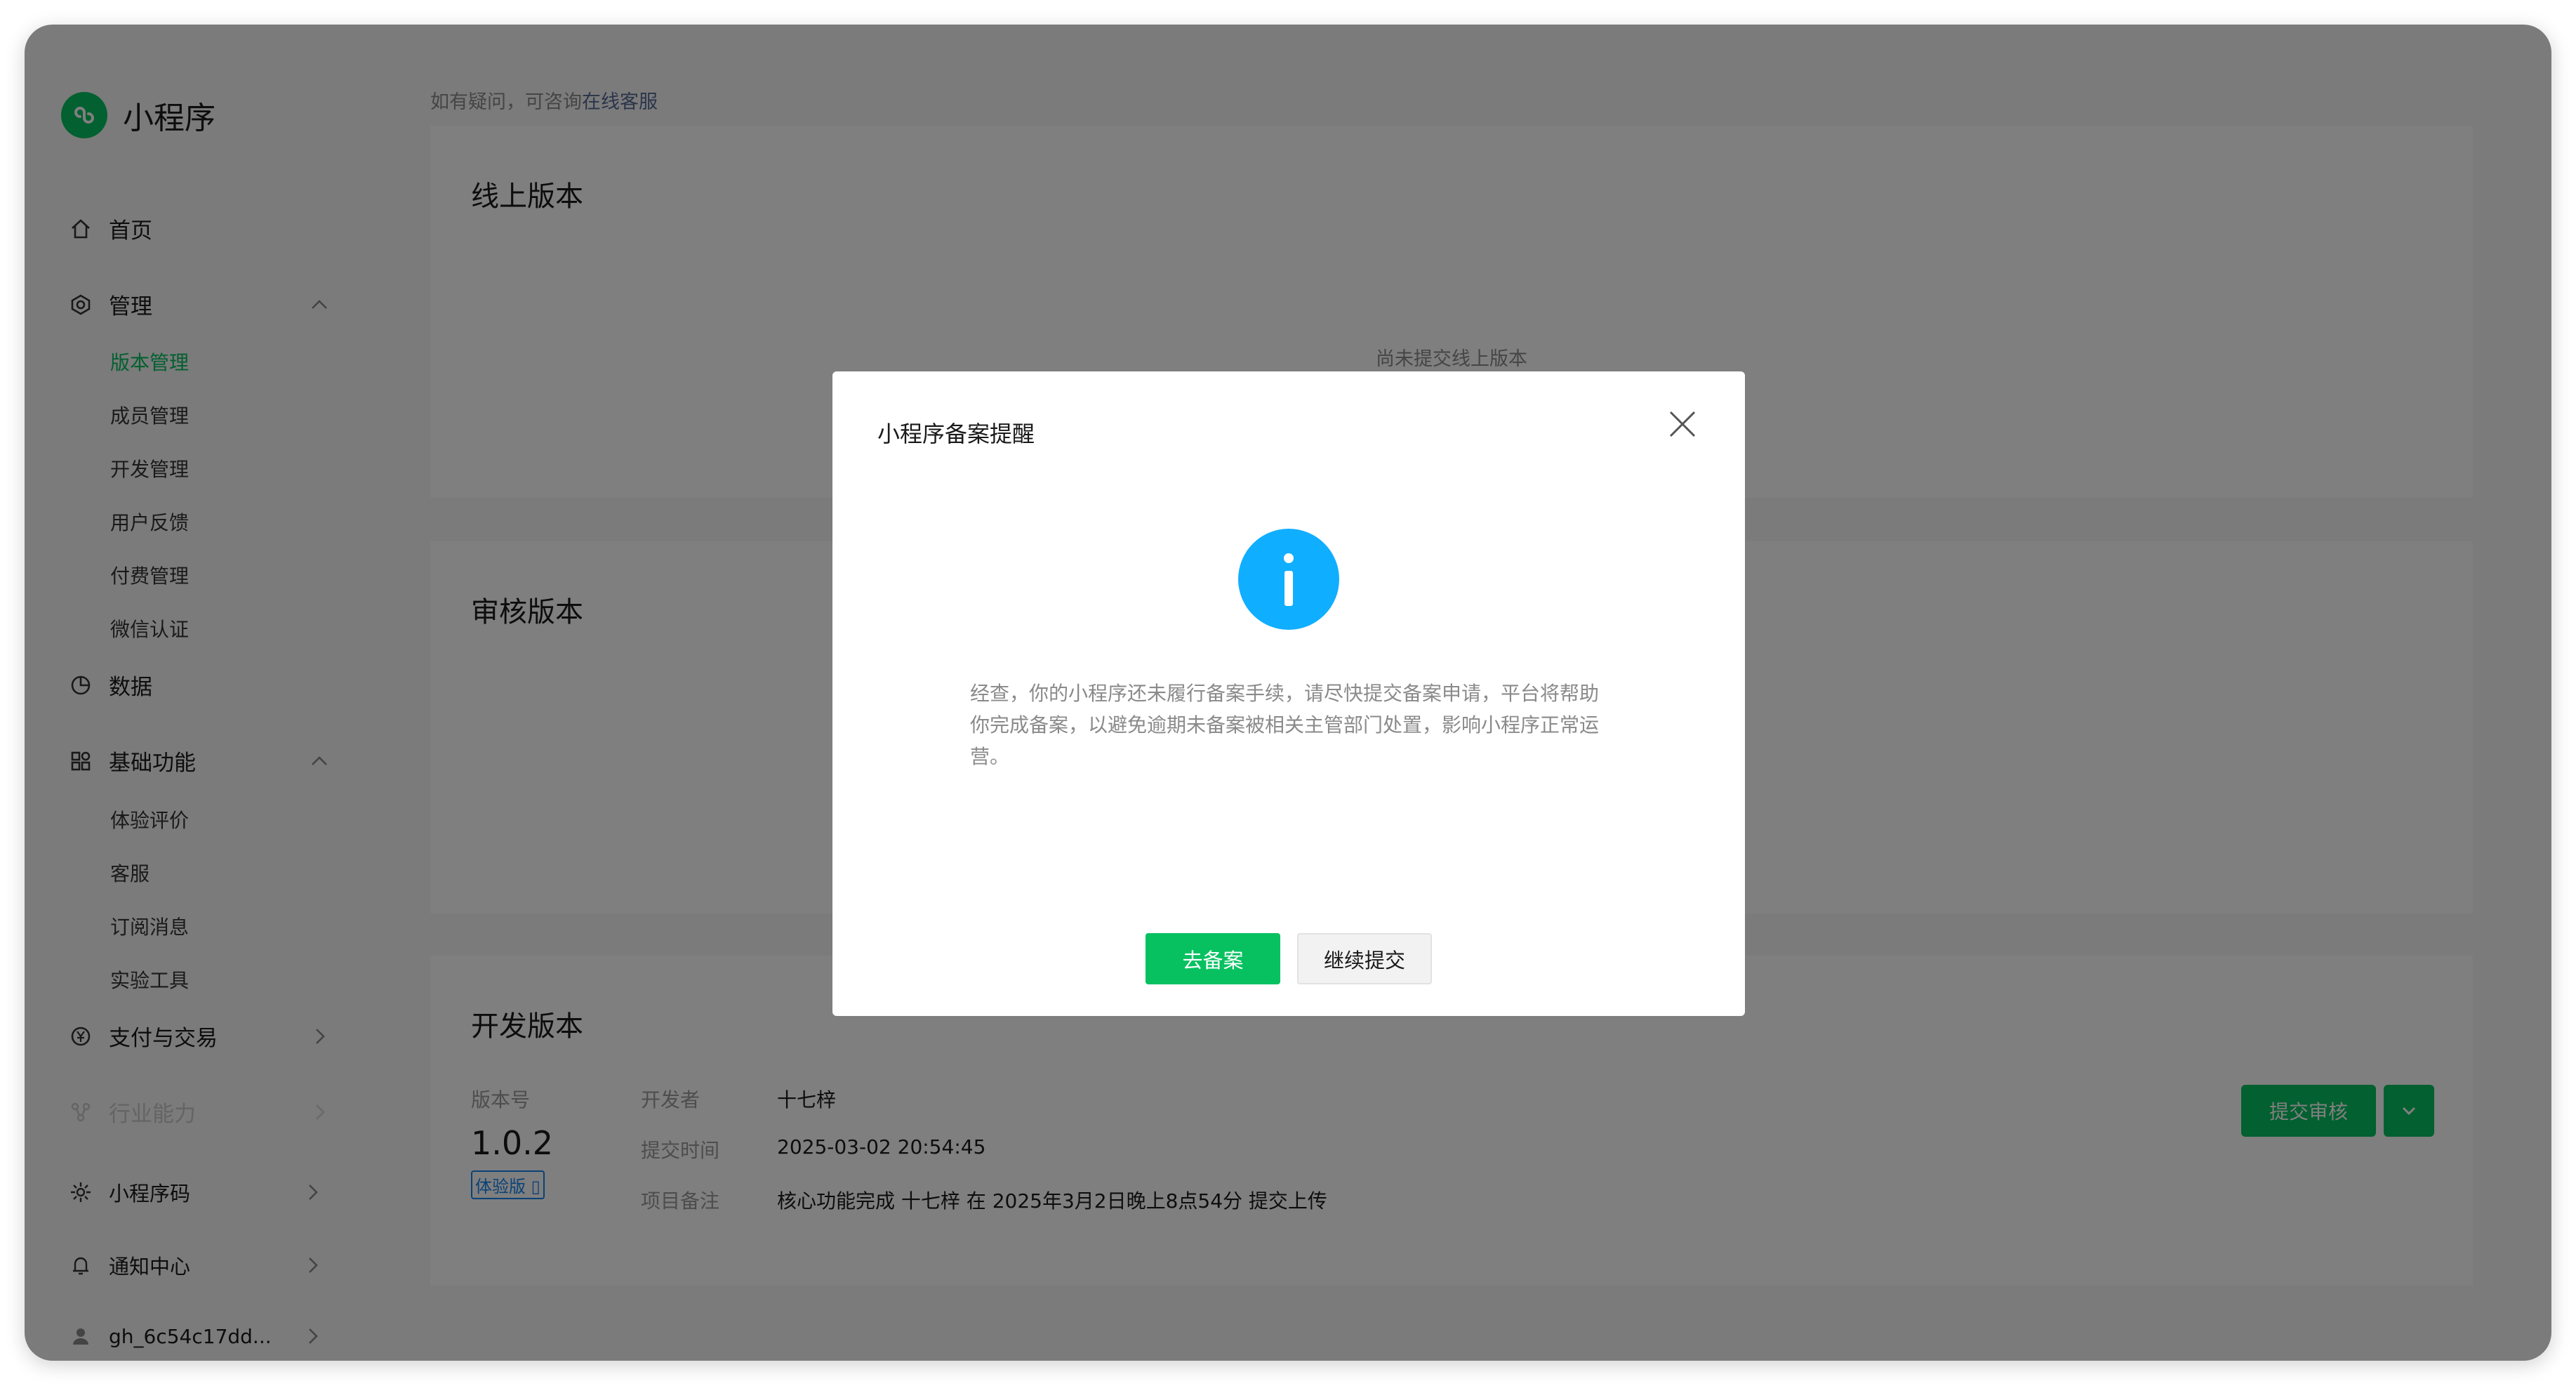 Image resolution: width=2576 pixels, height=1386 pixels. I want to click on close-icon, so click(1683, 425).